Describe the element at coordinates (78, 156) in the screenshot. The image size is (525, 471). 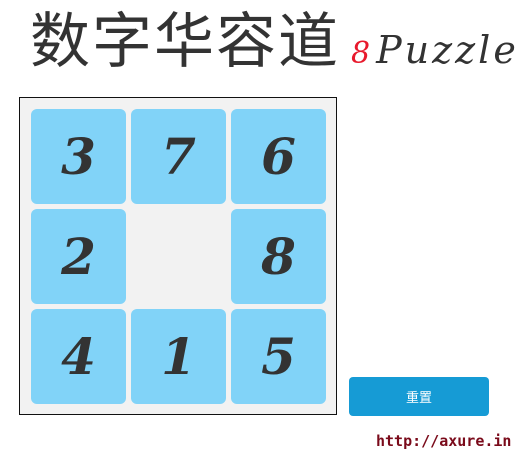
I see `puzzle-tile-3: 3` at that location.